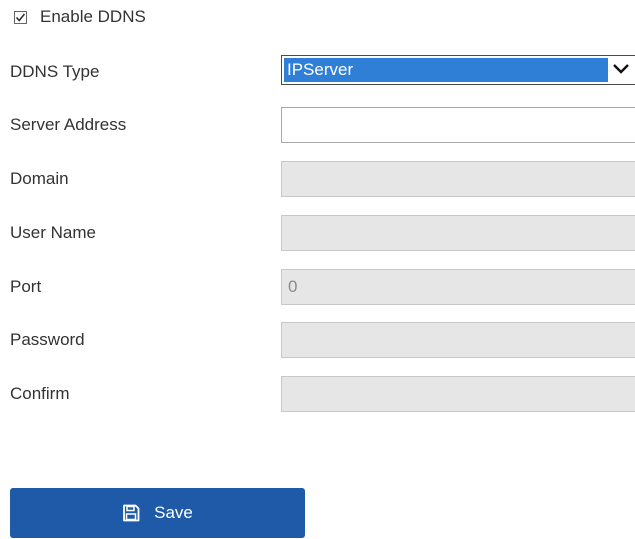 The image size is (635, 539). What do you see at coordinates (93, 16) in the screenshot?
I see `enable-ddns-label: Enable DDNS` at bounding box center [93, 16].